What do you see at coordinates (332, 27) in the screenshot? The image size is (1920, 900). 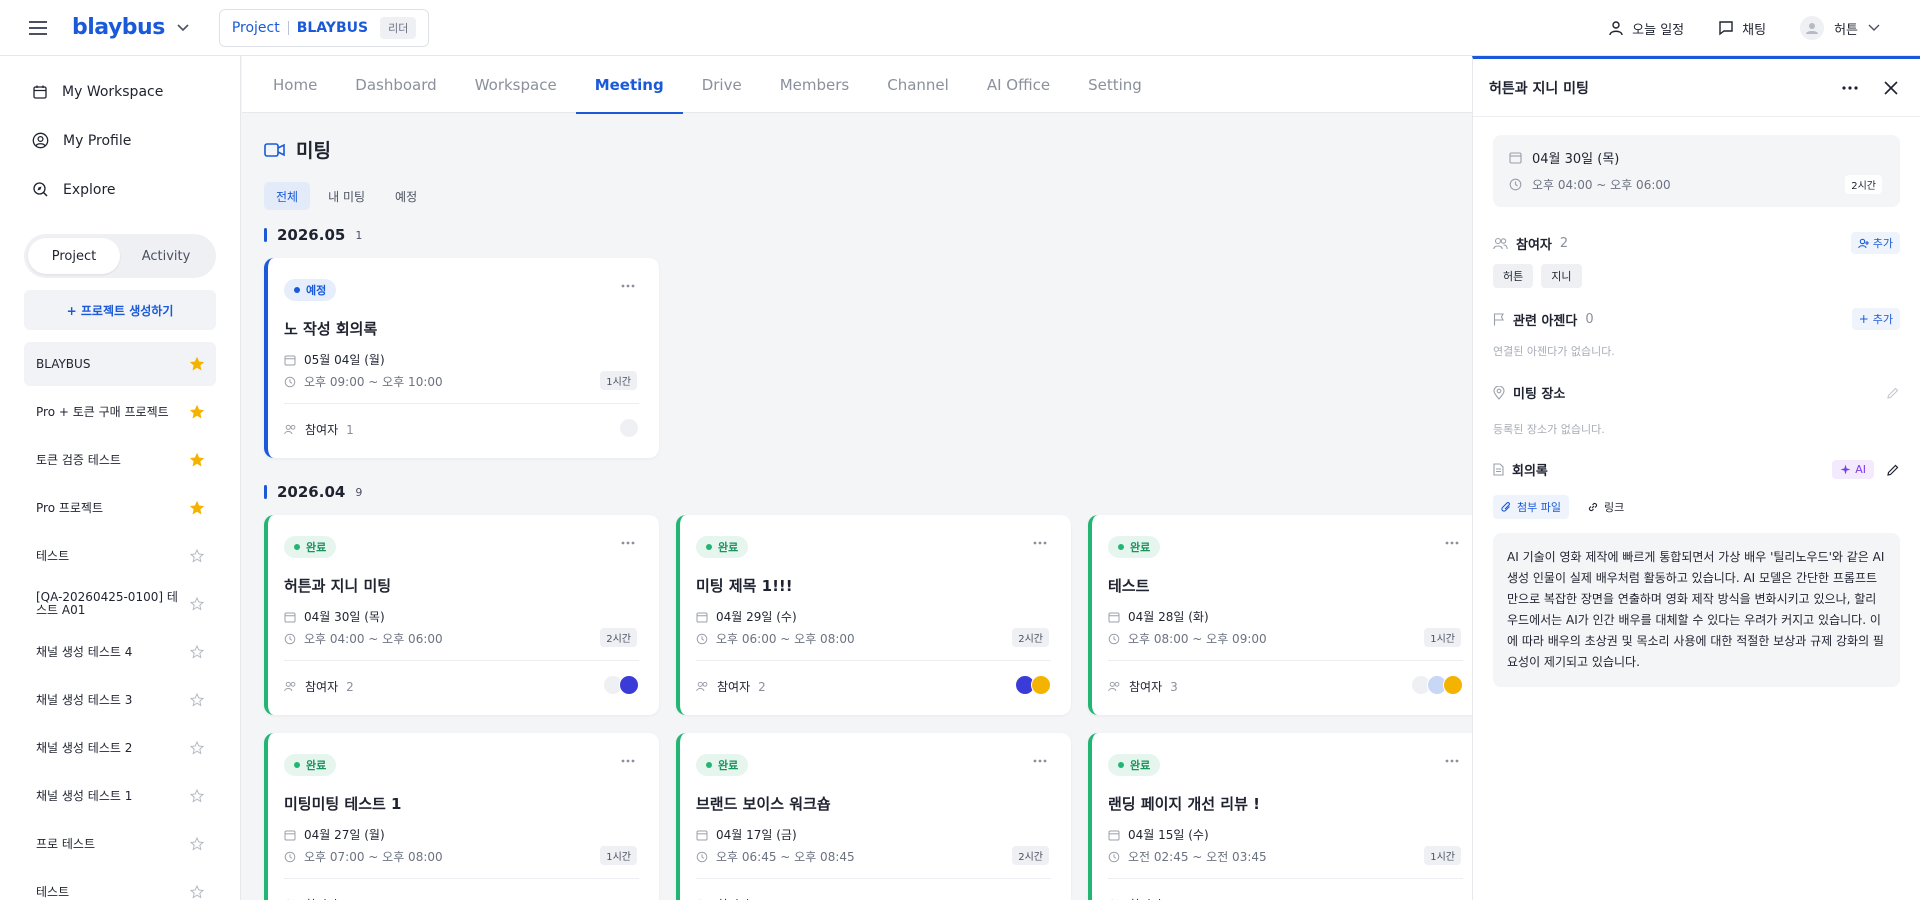 I see `project-name: BLAYBUS` at bounding box center [332, 27].